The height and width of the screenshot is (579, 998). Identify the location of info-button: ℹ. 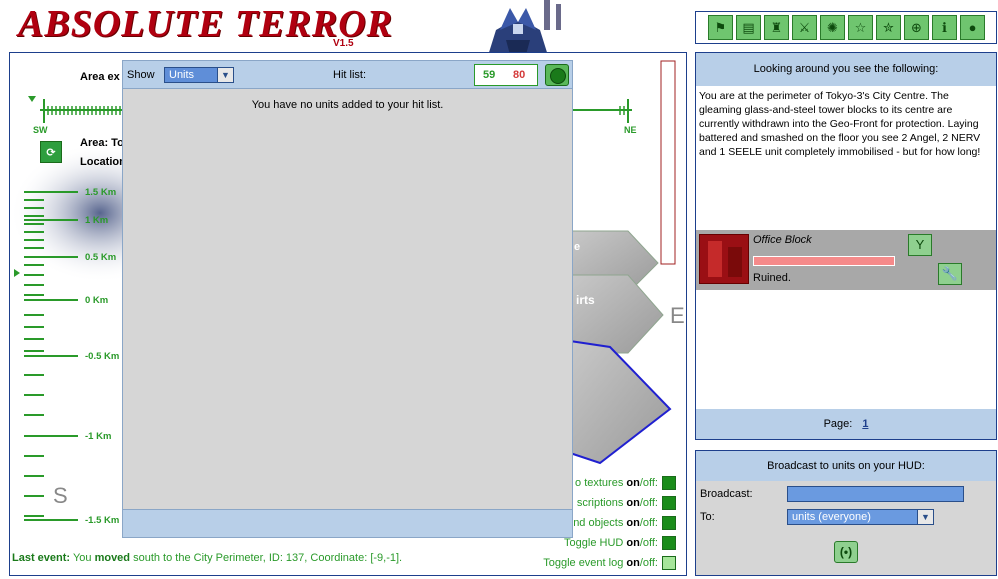
(944, 27).